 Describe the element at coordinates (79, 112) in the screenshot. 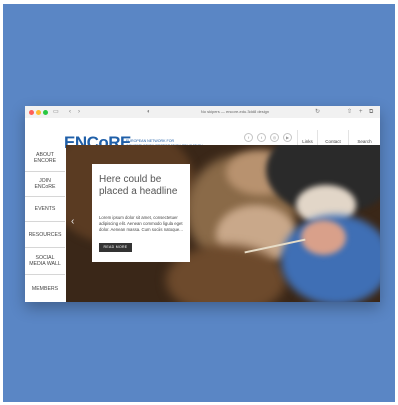

I see `forward-icon: ›` at that location.